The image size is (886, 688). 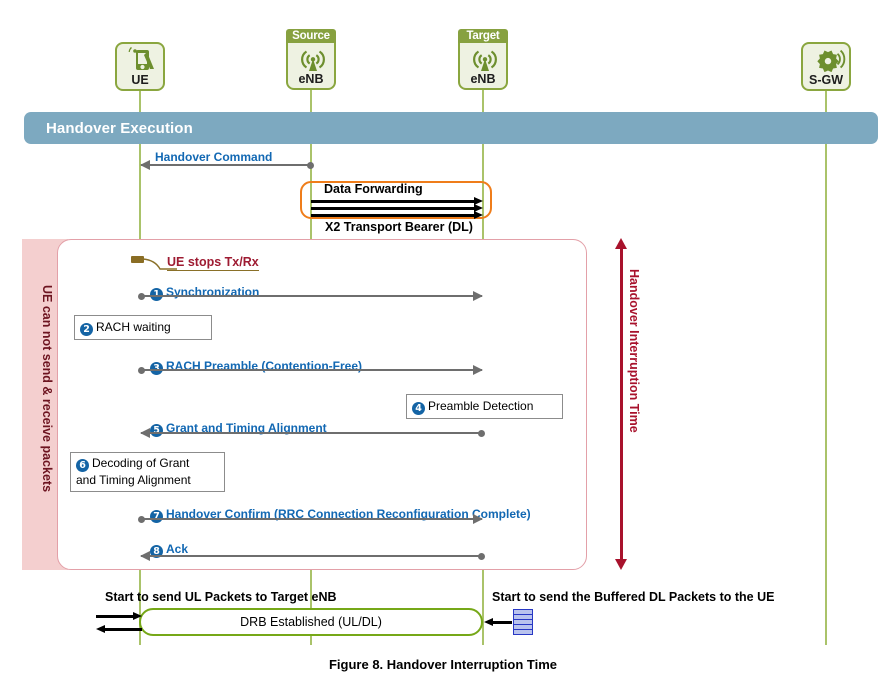 What do you see at coordinates (483, 79) in the screenshot?
I see `actor-target-enb-label: eNB` at bounding box center [483, 79].